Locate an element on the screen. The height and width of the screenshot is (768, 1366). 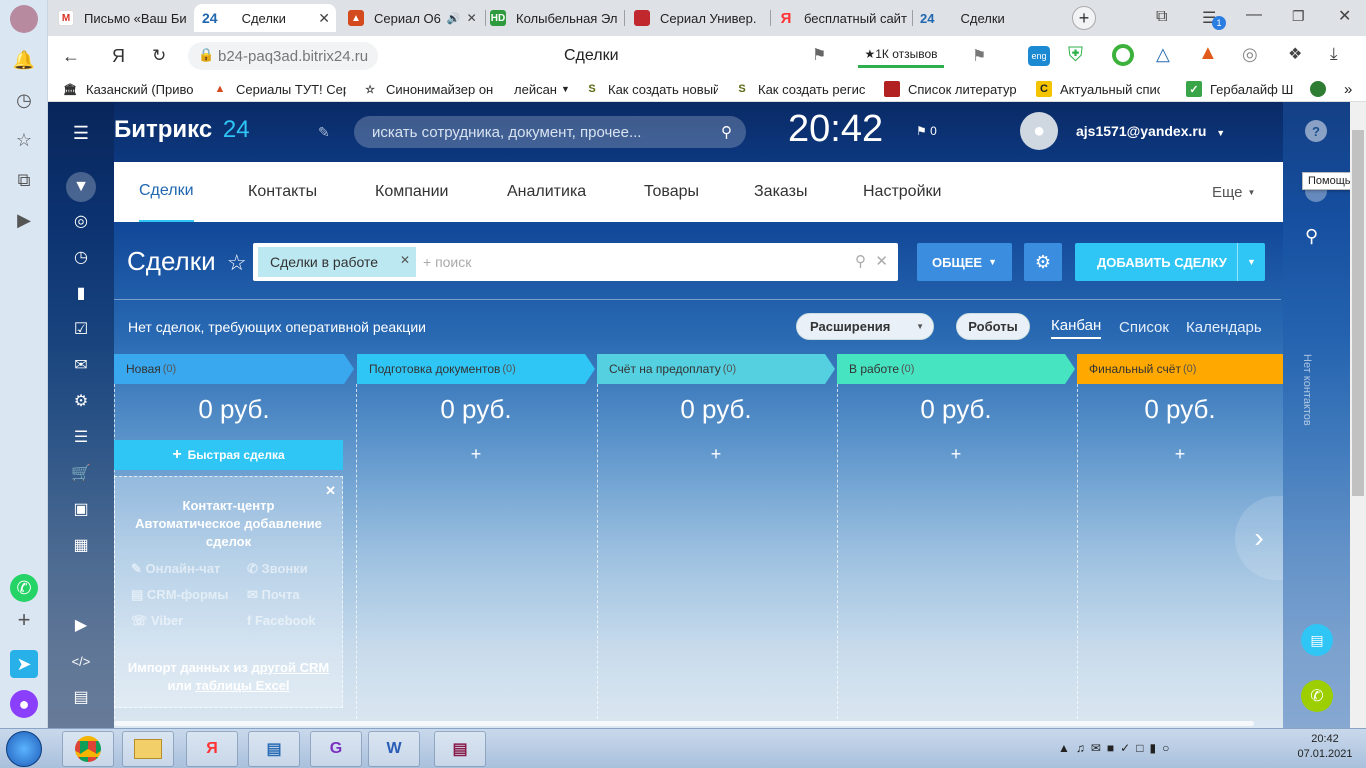
url-field: 🔒 b24-paq3ad.bitrix24.ru is located at coordinates (283, 56).